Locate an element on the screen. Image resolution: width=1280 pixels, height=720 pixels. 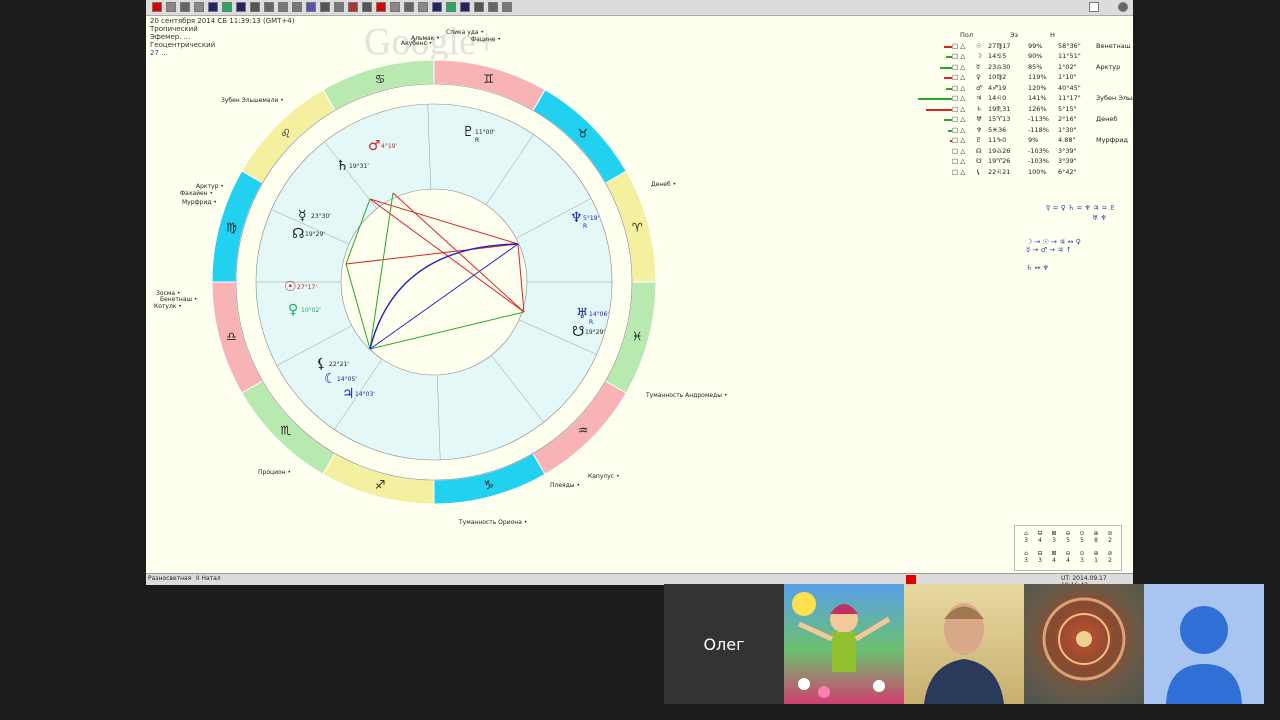
element-count: ⊘ 2 is located at coordinates (1110, 537).